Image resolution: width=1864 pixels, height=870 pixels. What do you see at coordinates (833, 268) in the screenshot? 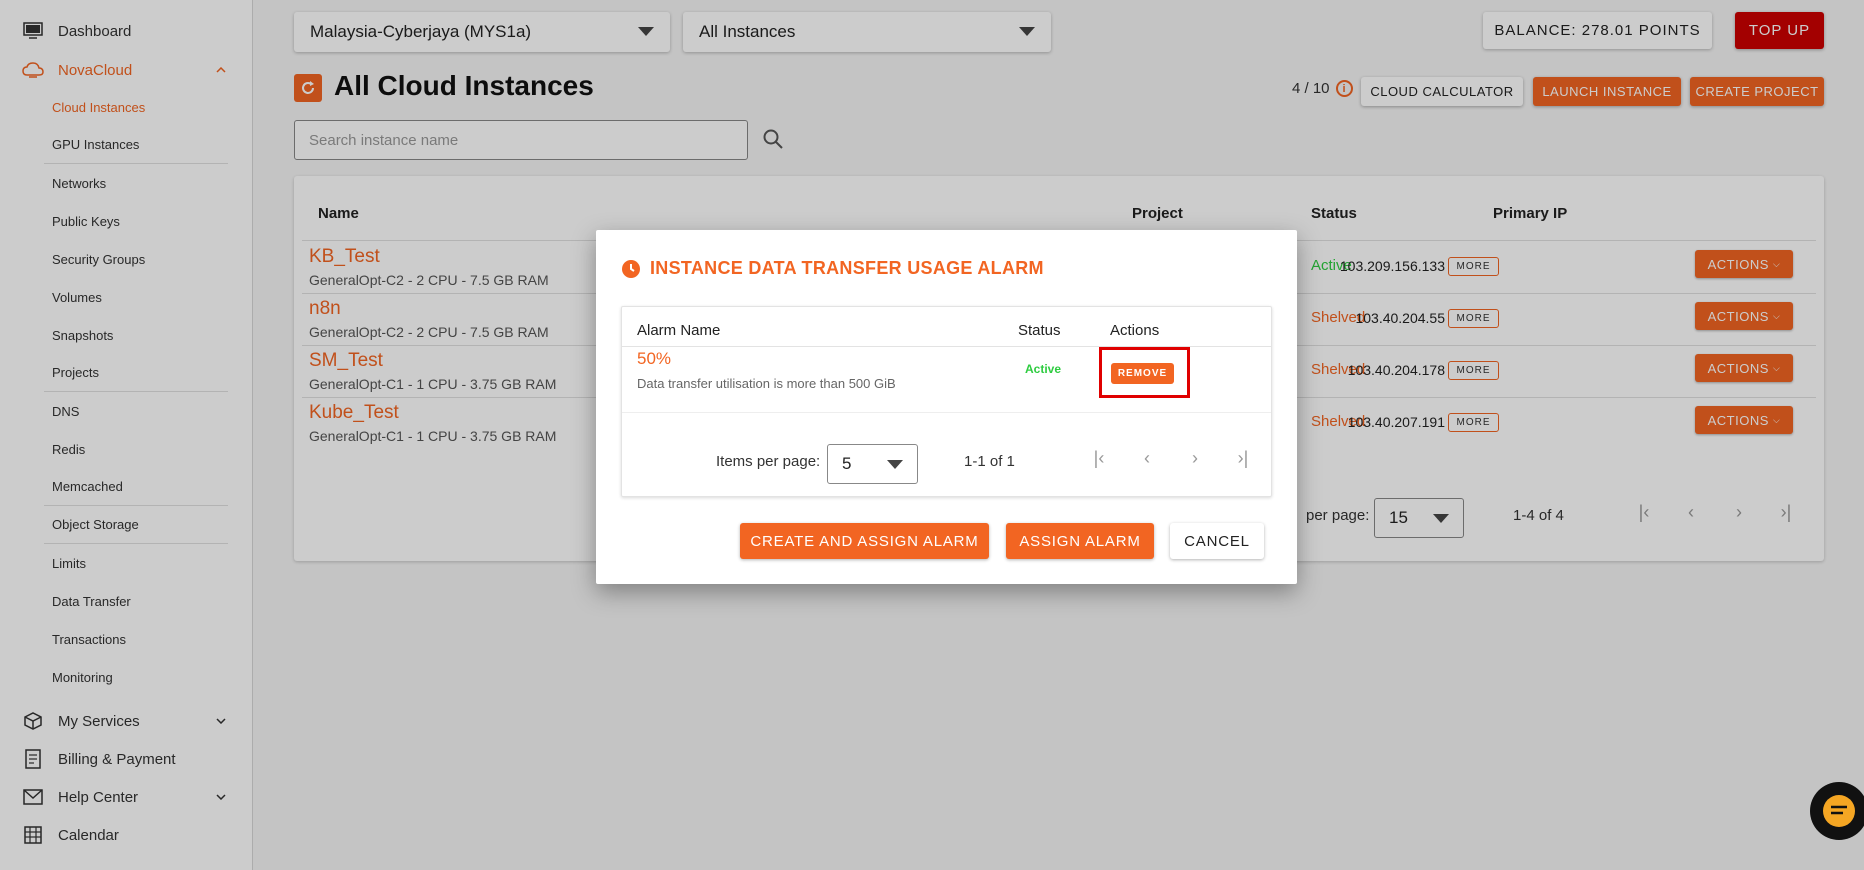
I see `modal-title: INSTANCE DATA TRANSFER USAGE ALARM` at bounding box center [833, 268].